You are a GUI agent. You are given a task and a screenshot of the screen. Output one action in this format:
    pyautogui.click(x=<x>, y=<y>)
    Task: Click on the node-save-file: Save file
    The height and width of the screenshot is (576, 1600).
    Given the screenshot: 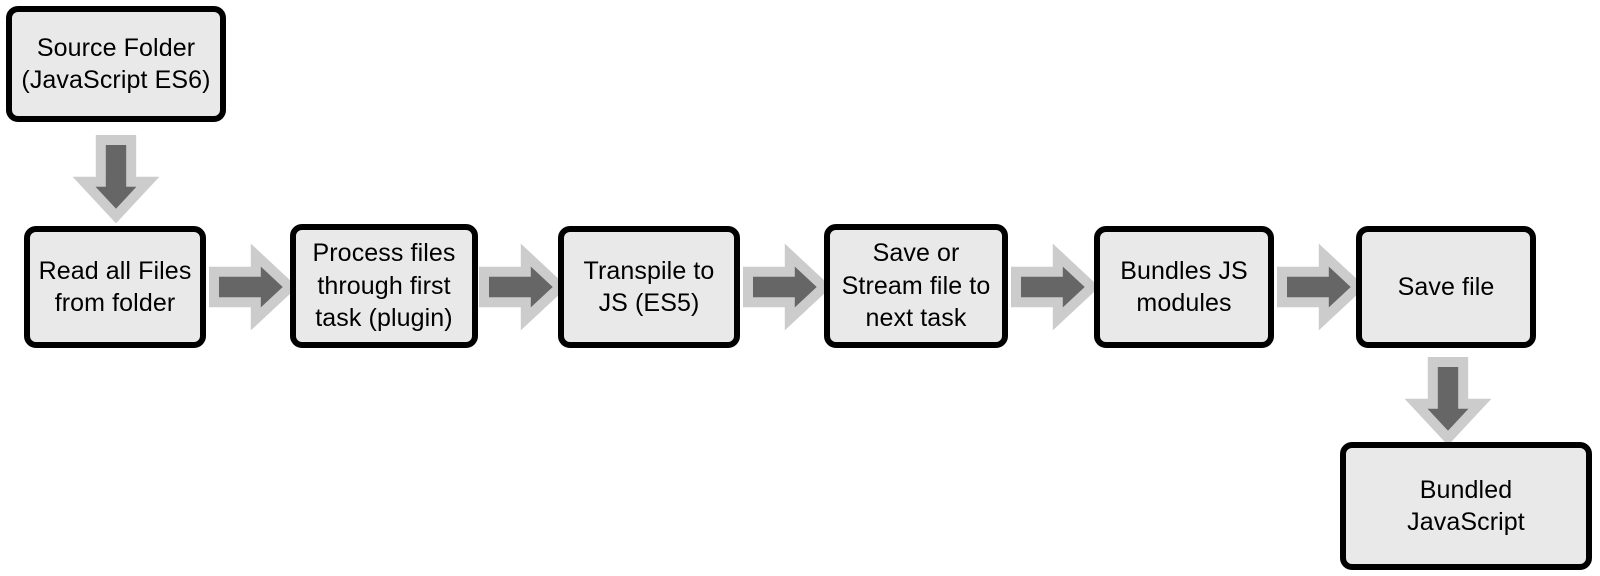 What is the action you would take?
    pyautogui.click(x=1446, y=287)
    